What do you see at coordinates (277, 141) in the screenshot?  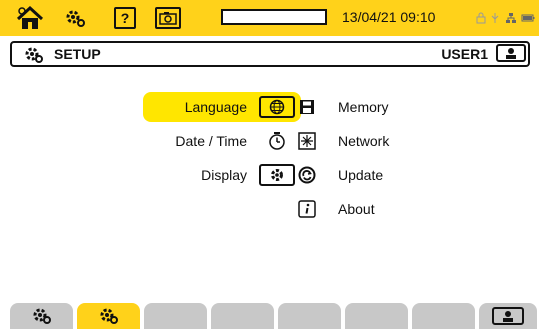 I see `stopwatch-icon` at bounding box center [277, 141].